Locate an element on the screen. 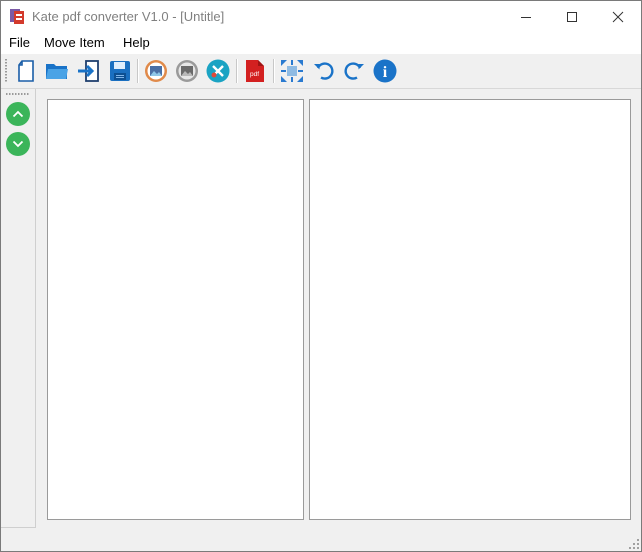 The height and width of the screenshot is (552, 642). fit-page-button is located at coordinates (292, 71).